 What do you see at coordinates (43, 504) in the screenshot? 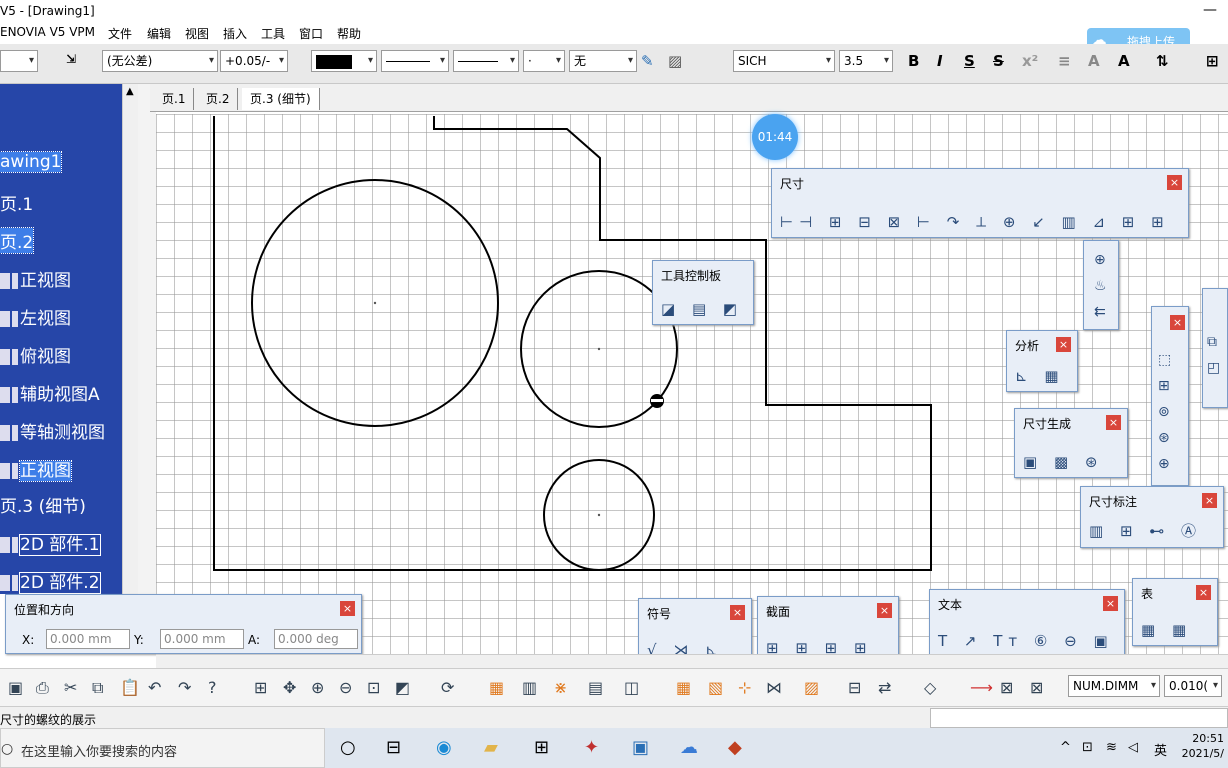
I see `tree-item-sheet-3: 页.3 (细节)` at bounding box center [43, 504].